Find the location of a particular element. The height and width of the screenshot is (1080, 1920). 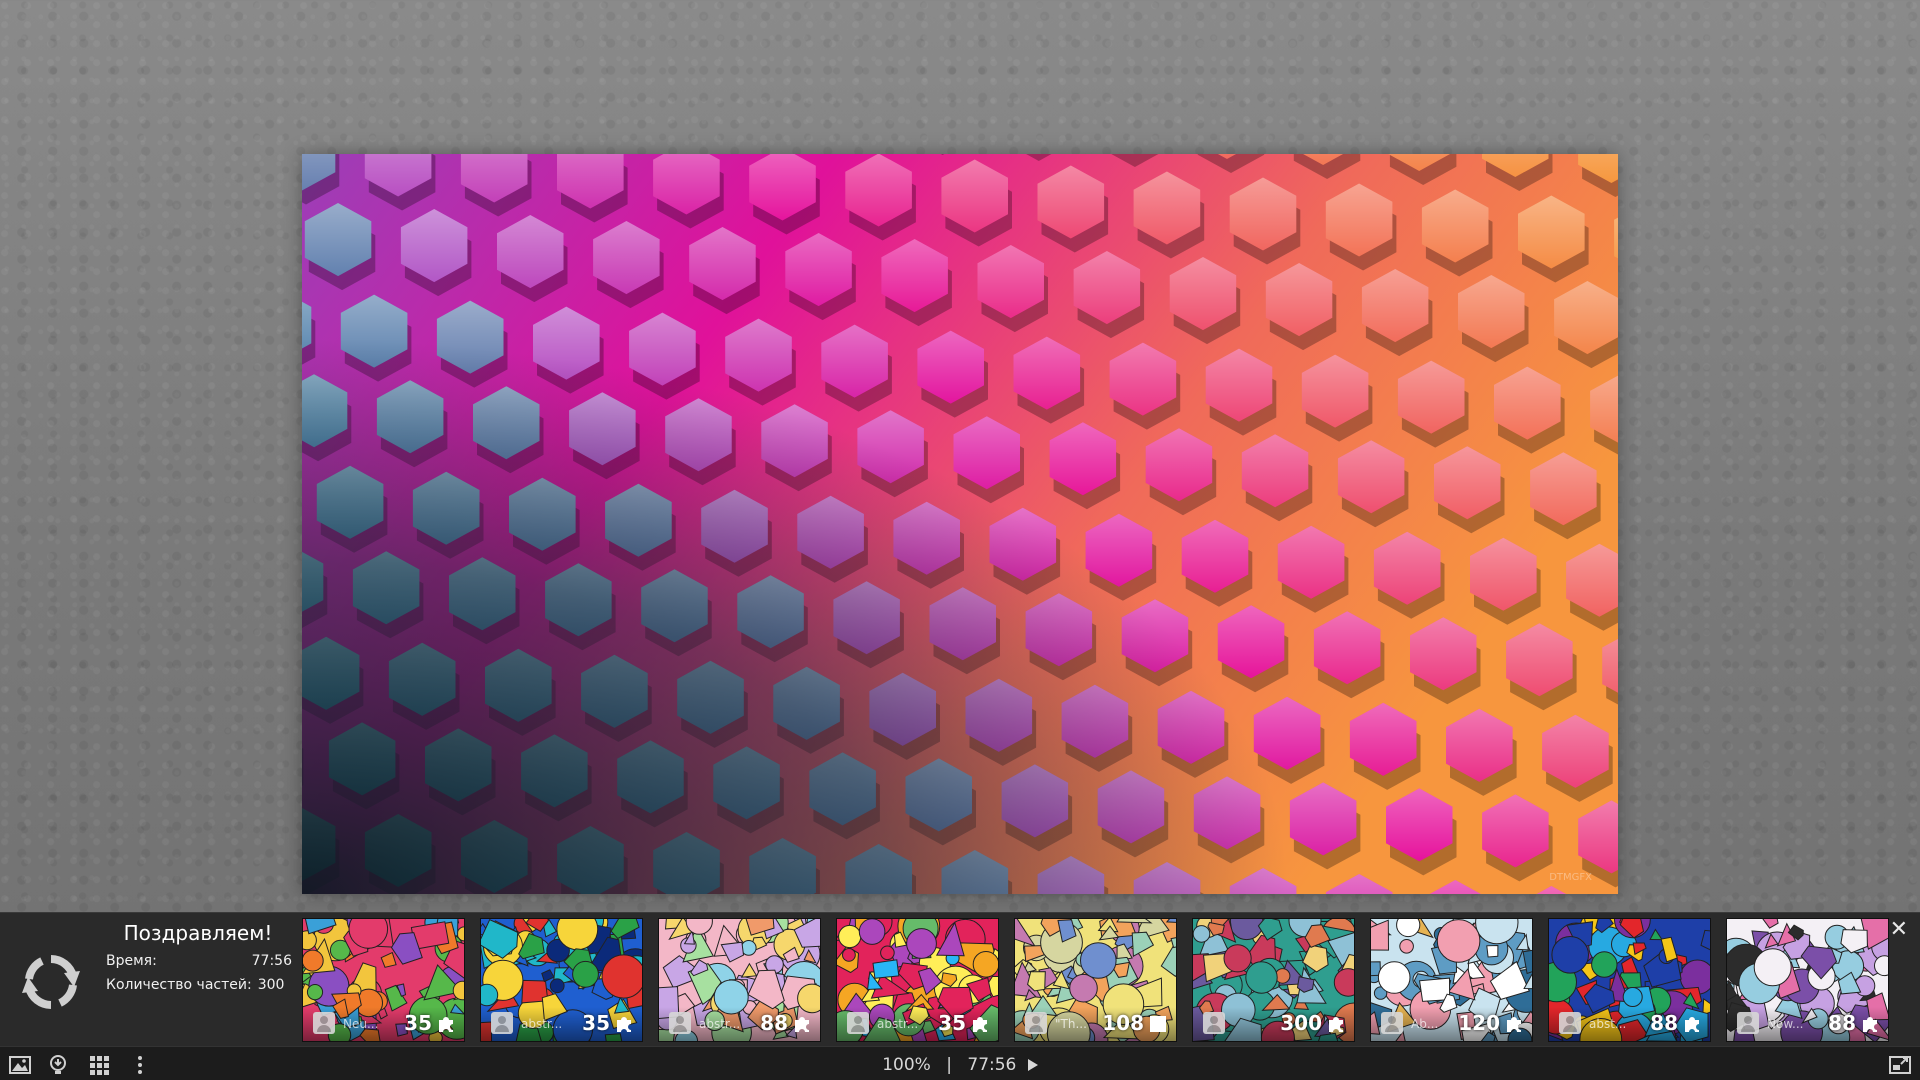

stat-time: Время: 77:56 is located at coordinates (199, 961).